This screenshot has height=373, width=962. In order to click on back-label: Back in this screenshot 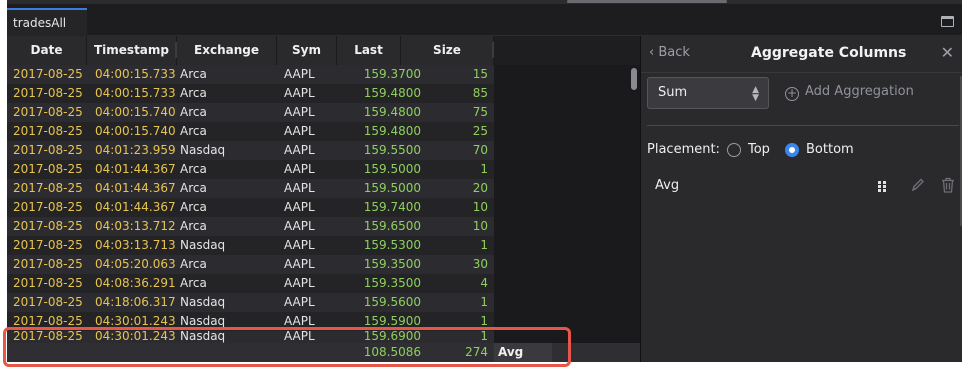, I will do `click(674, 52)`.